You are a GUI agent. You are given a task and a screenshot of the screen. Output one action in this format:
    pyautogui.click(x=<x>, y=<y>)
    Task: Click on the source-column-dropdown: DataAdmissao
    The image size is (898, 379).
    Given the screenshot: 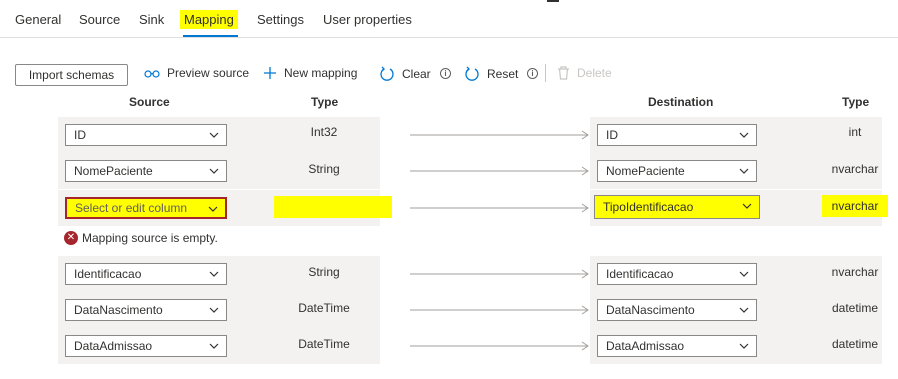 What is the action you would take?
    pyautogui.click(x=146, y=346)
    